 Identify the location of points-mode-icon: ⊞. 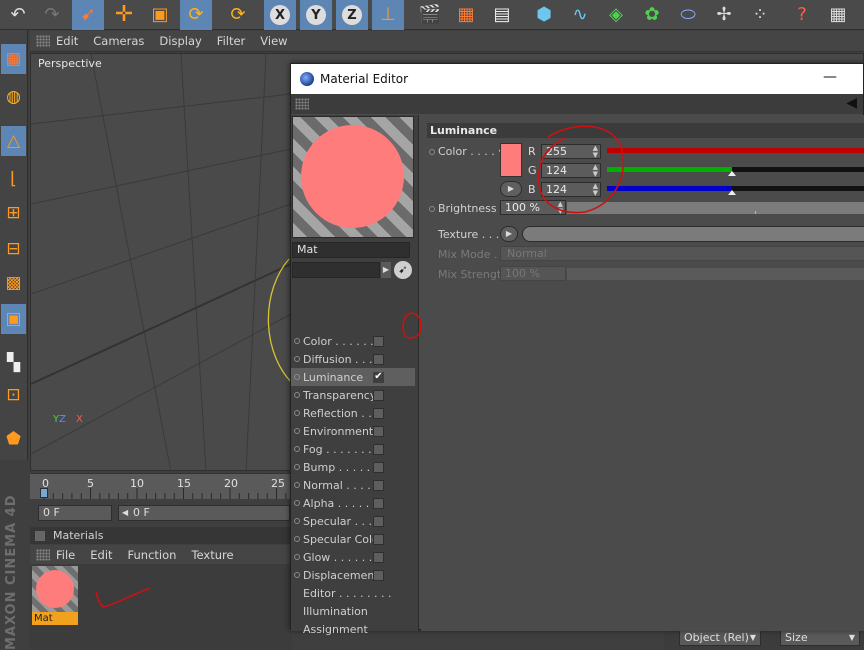
(13, 213).